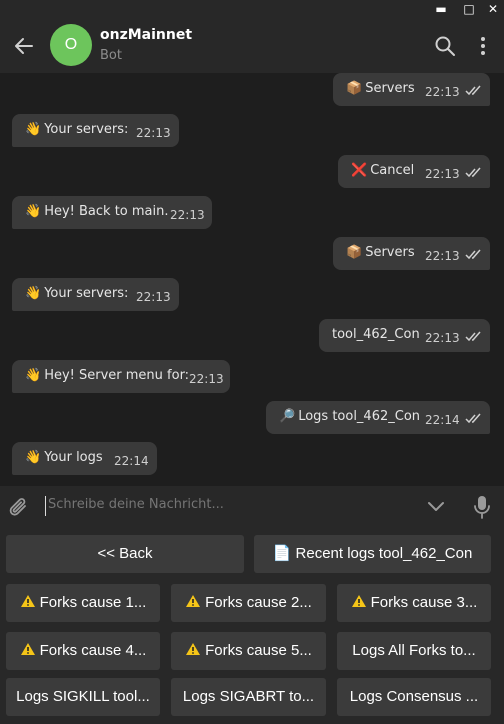 Image resolution: width=504 pixels, height=724 pixels. I want to click on message-incoming: 👋 Your logs 22:14, so click(84, 458).